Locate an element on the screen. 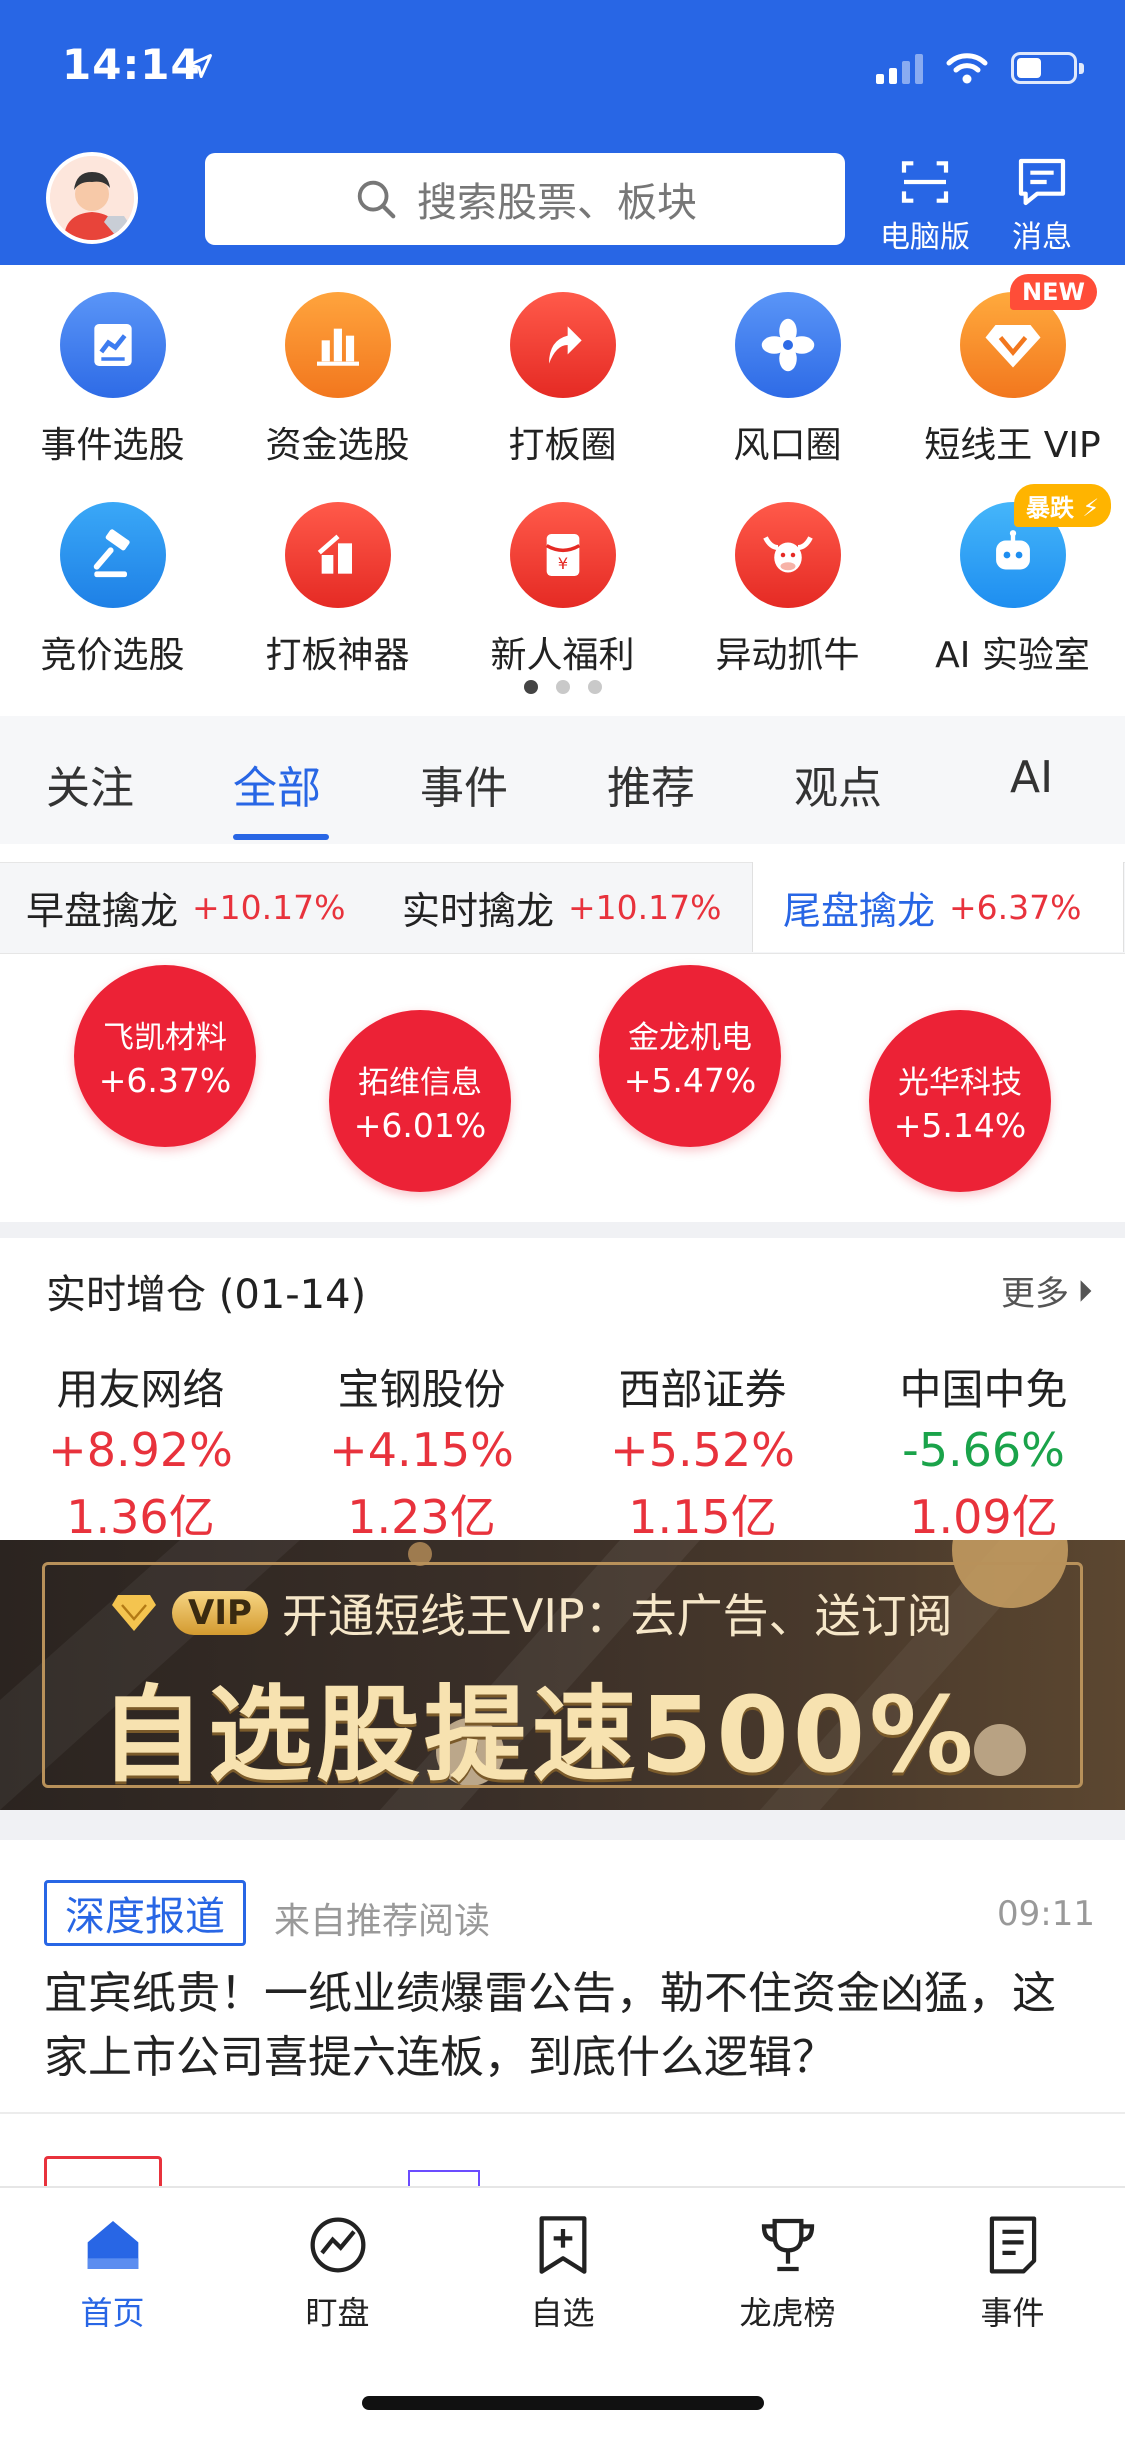  messages-button: 消息 is located at coordinates (1042, 204).